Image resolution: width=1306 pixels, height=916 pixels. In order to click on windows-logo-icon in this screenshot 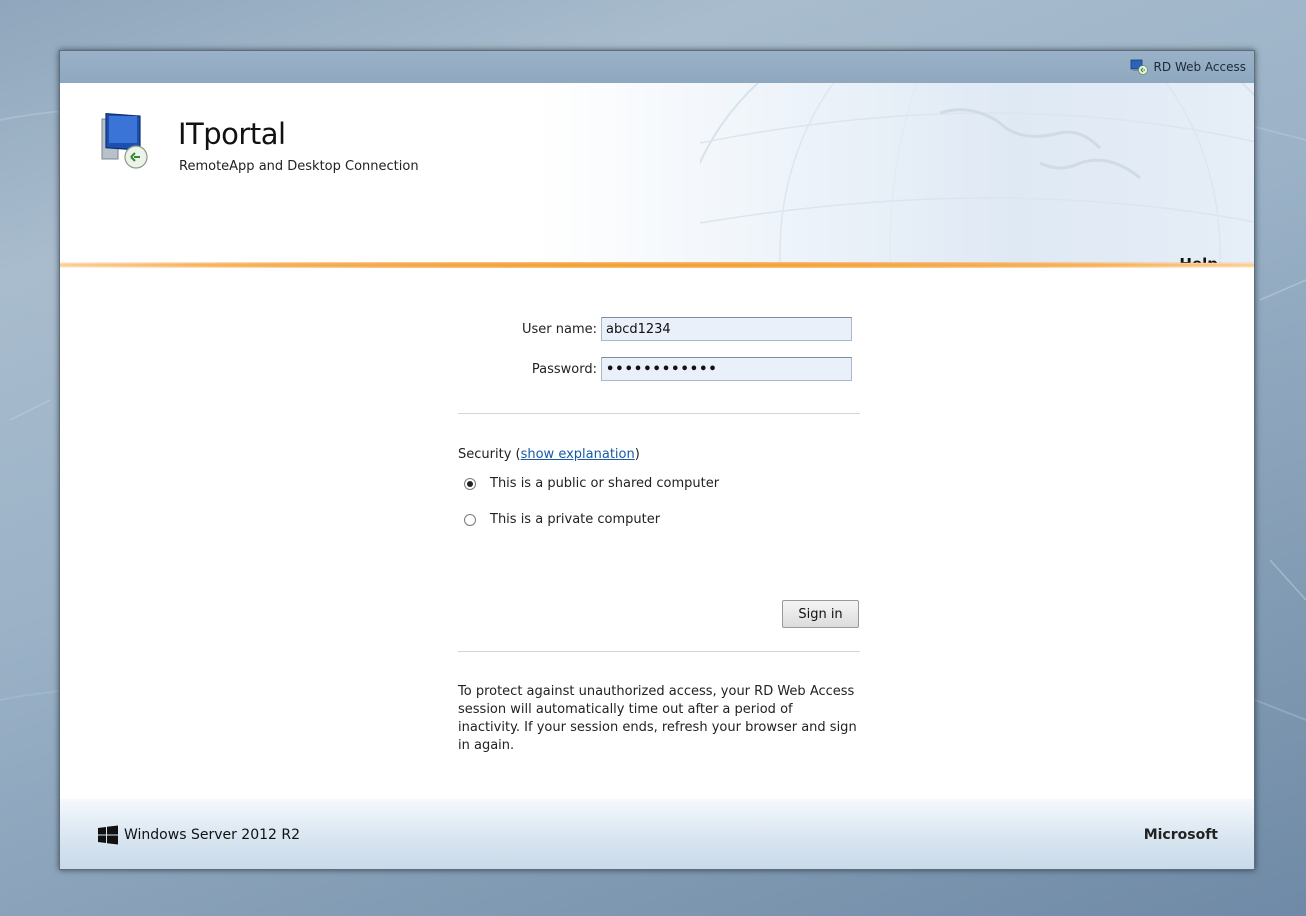, I will do `click(108, 835)`.